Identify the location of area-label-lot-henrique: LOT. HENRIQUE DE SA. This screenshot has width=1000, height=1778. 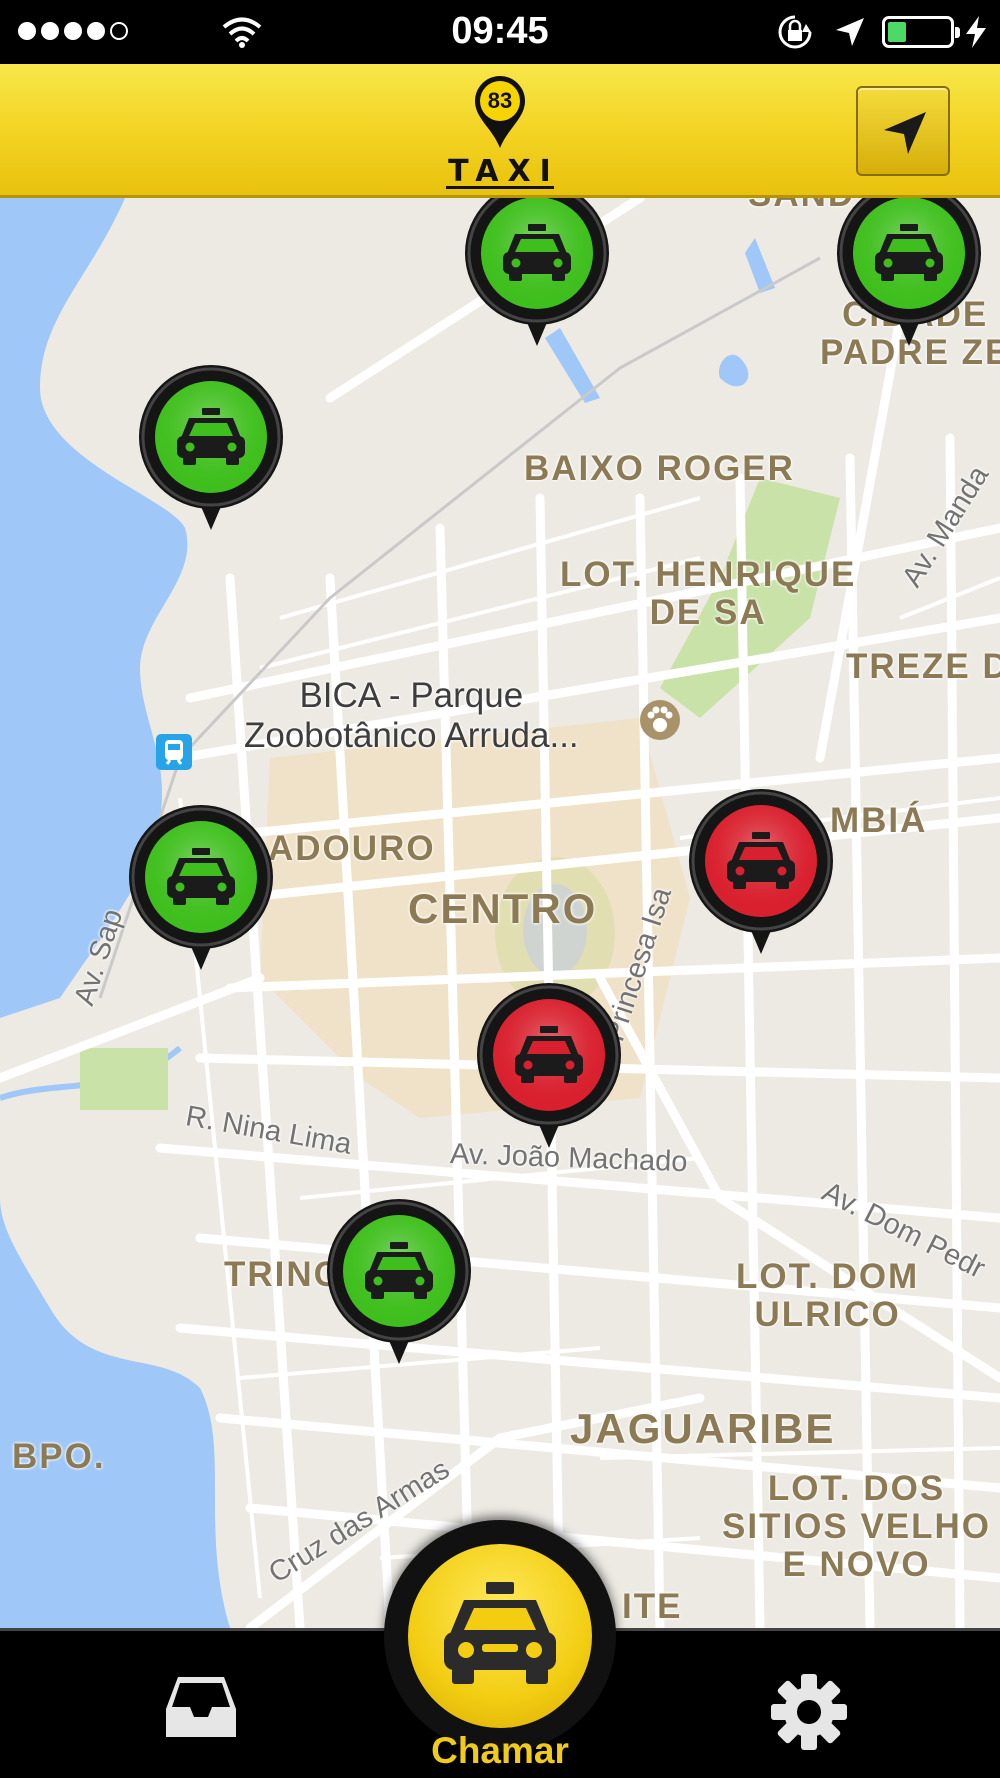
(708, 593).